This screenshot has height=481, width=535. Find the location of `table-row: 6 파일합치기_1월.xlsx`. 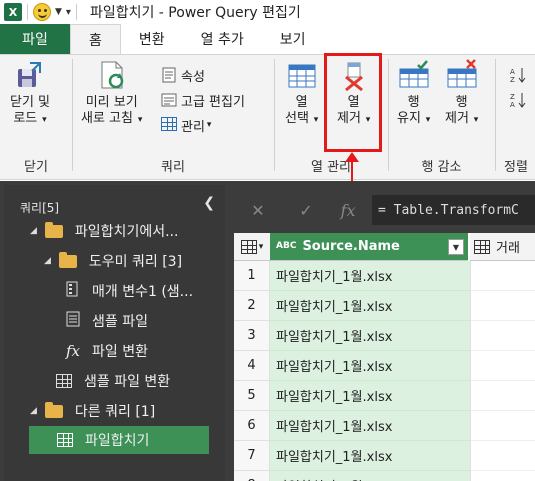

table-row: 6 파일합치기_1월.xlsx is located at coordinates (384, 426).